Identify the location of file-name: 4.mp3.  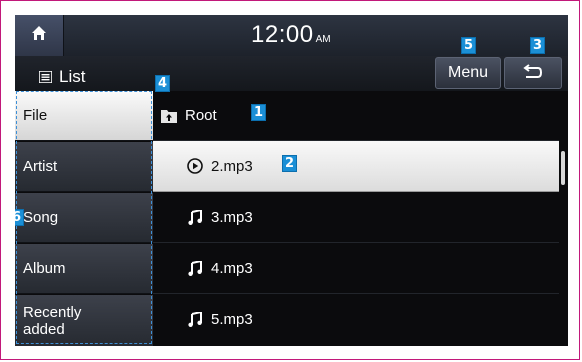
(232, 268).